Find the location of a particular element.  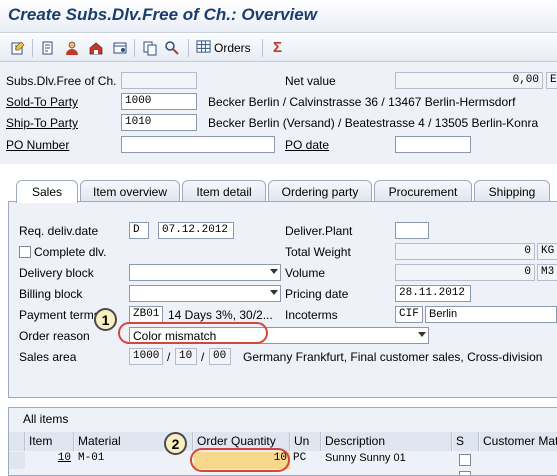

po-number-field is located at coordinates (198, 144).